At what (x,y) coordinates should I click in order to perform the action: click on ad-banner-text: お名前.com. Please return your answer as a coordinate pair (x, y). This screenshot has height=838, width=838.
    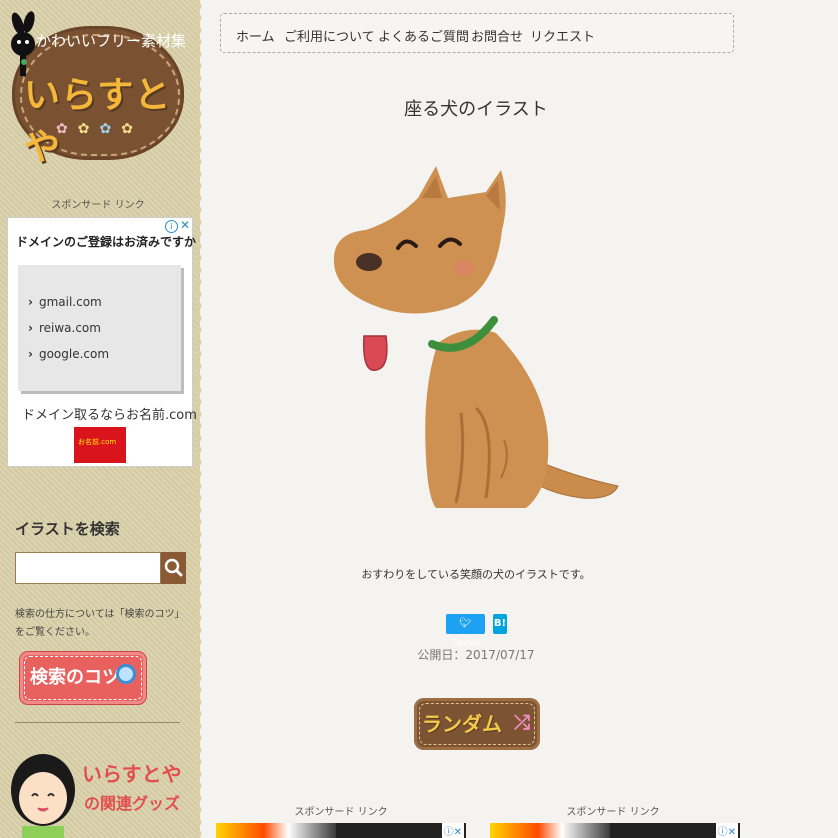
    Looking at the image, I should click on (97, 442).